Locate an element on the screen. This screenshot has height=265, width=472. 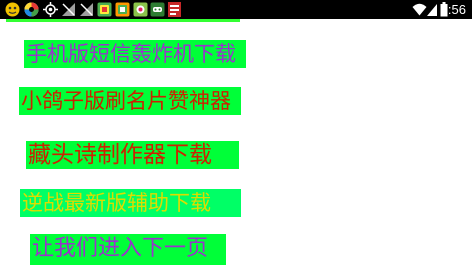
link-acrostic-poem-maker: 藏头诗制作器下载 is located at coordinates (132, 155).